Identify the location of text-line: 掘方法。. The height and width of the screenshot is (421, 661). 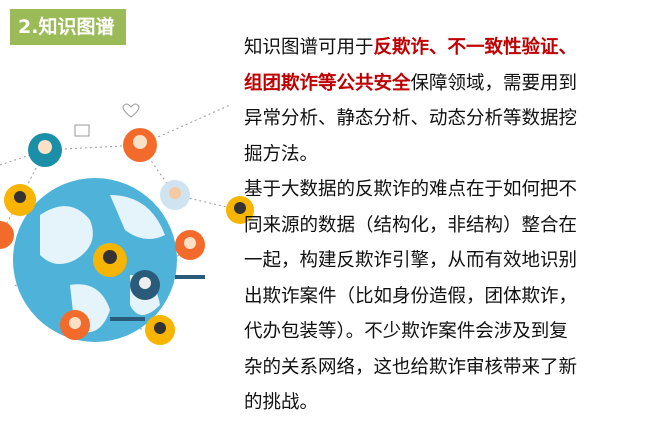
(449, 155).